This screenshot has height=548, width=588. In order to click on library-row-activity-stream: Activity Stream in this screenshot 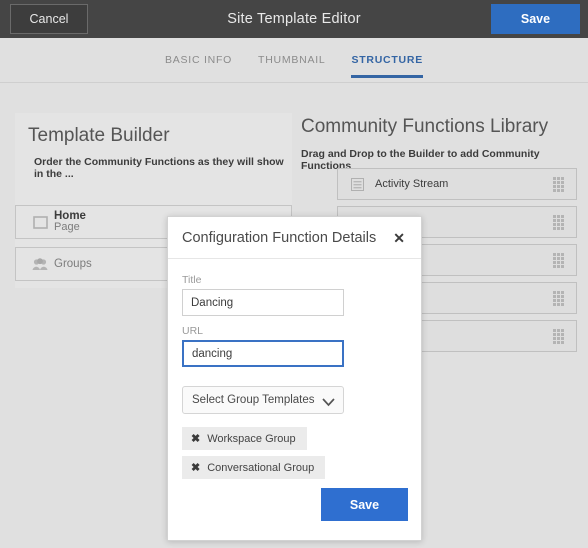, I will do `click(457, 184)`.